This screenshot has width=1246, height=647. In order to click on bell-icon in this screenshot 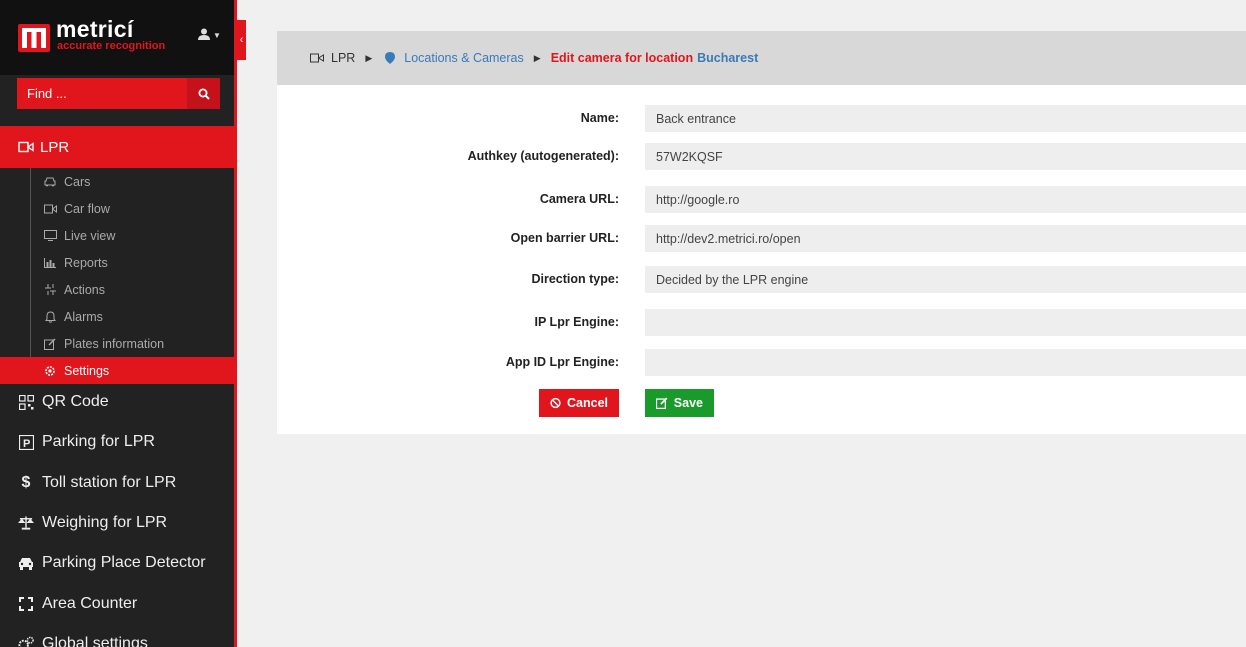, I will do `click(50, 317)`.